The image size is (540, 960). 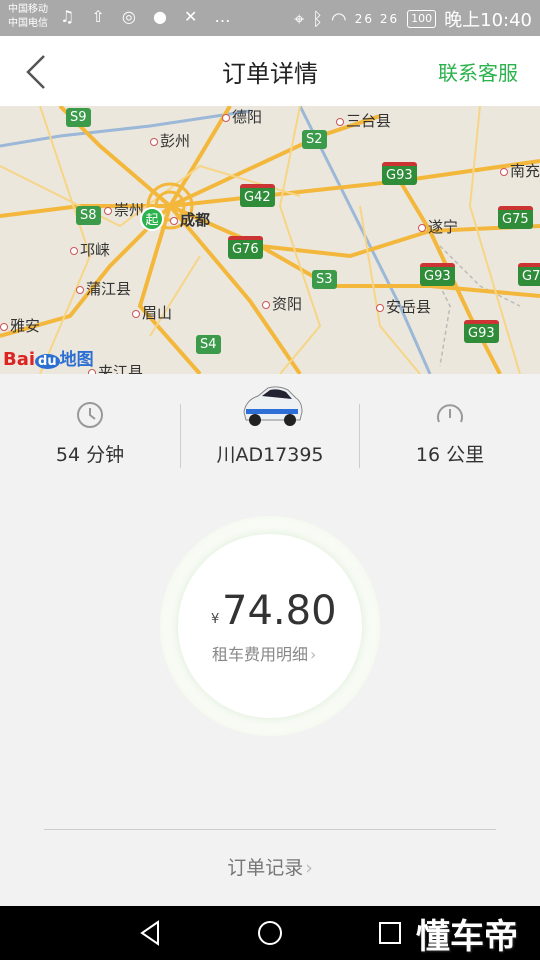 I want to click on highway-g93-south: G93, so click(x=481, y=331).